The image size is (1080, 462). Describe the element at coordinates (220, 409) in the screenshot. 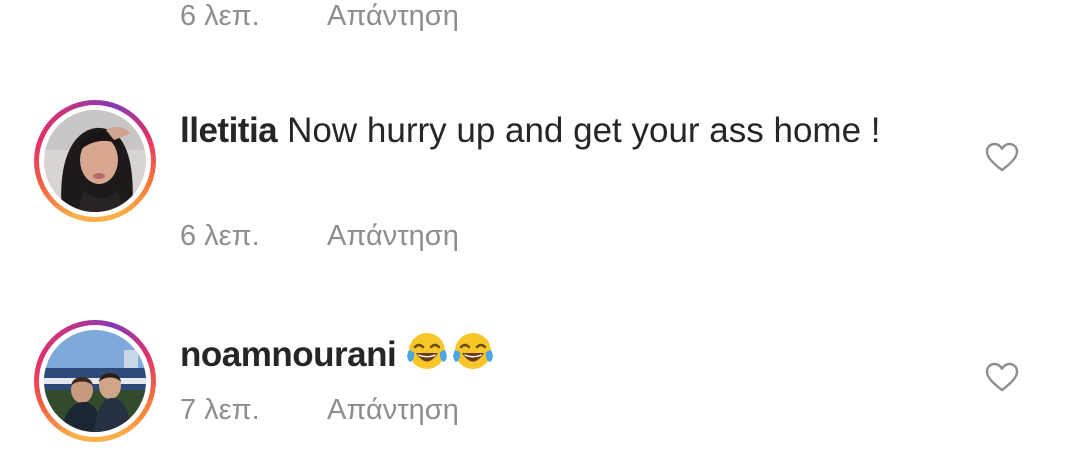

I see `comment-timestamp: 7 λεπ.` at that location.